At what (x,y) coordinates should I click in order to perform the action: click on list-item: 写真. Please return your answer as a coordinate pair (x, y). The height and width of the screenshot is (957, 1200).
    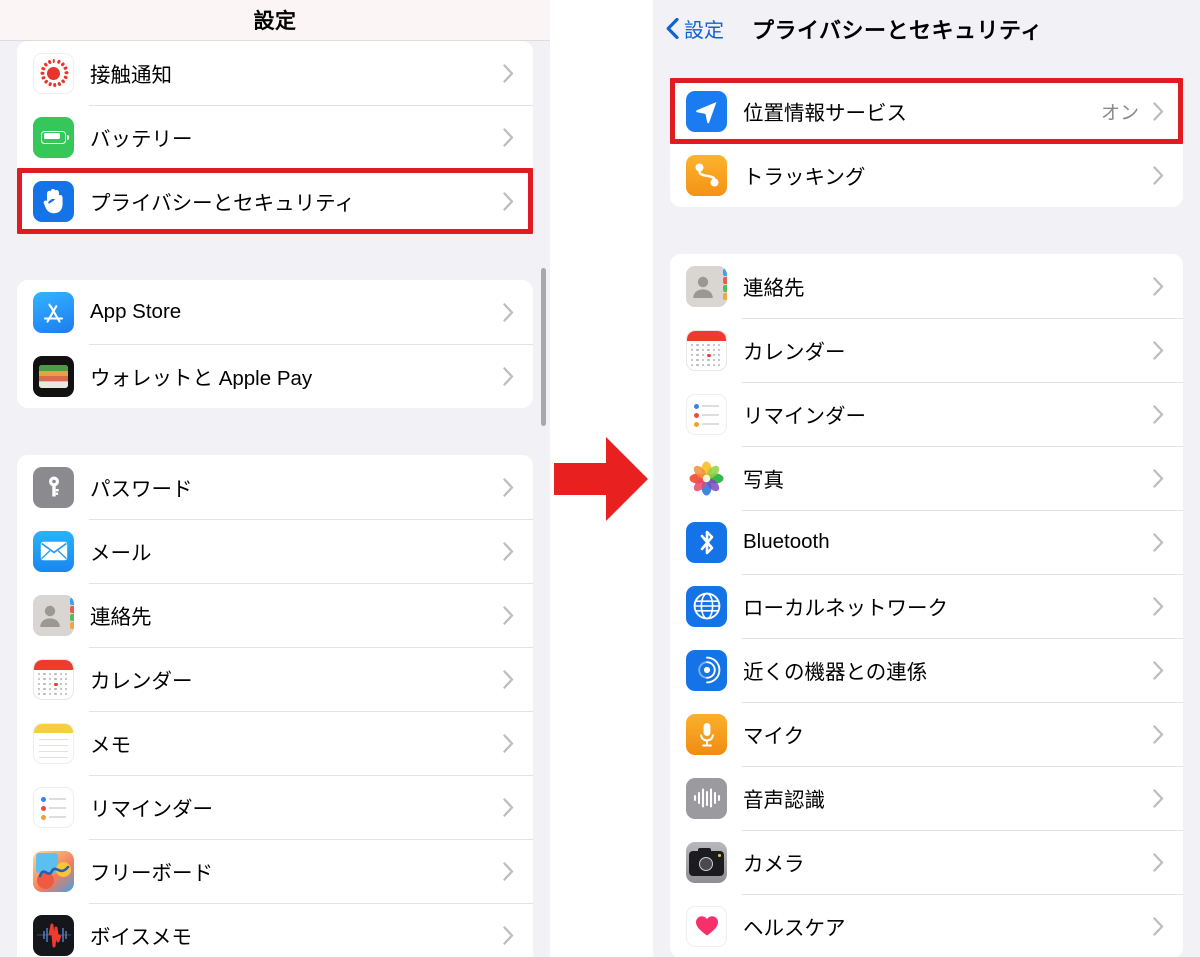
    Looking at the image, I should click on (926, 478).